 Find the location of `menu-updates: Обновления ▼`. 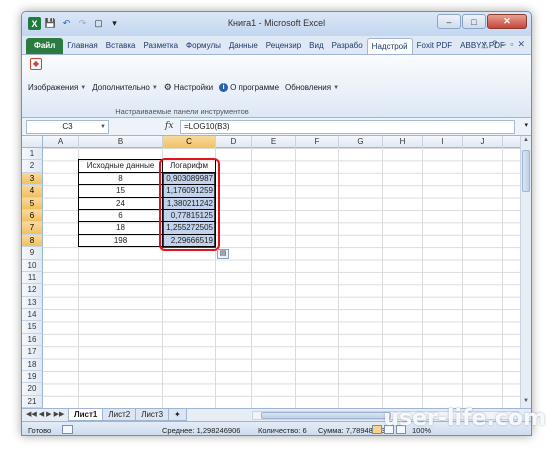

menu-updates: Обновления ▼ is located at coordinates (312, 87).